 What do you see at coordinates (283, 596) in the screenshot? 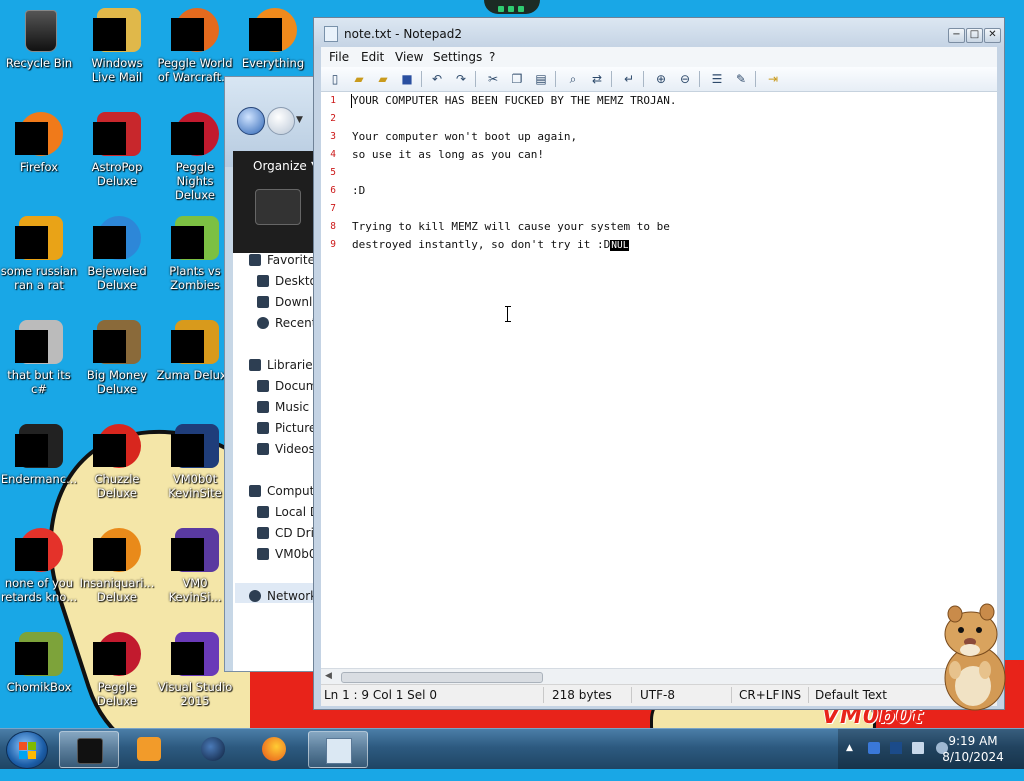
I see `nav-item-network: Network` at bounding box center [283, 596].